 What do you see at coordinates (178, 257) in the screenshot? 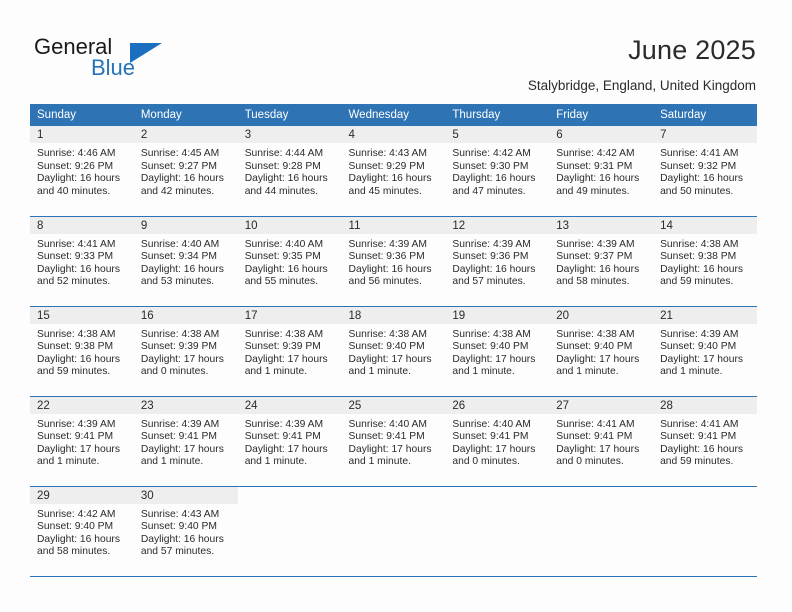
I see `sunset-text: Sunset: 9:34 PM` at bounding box center [178, 257].